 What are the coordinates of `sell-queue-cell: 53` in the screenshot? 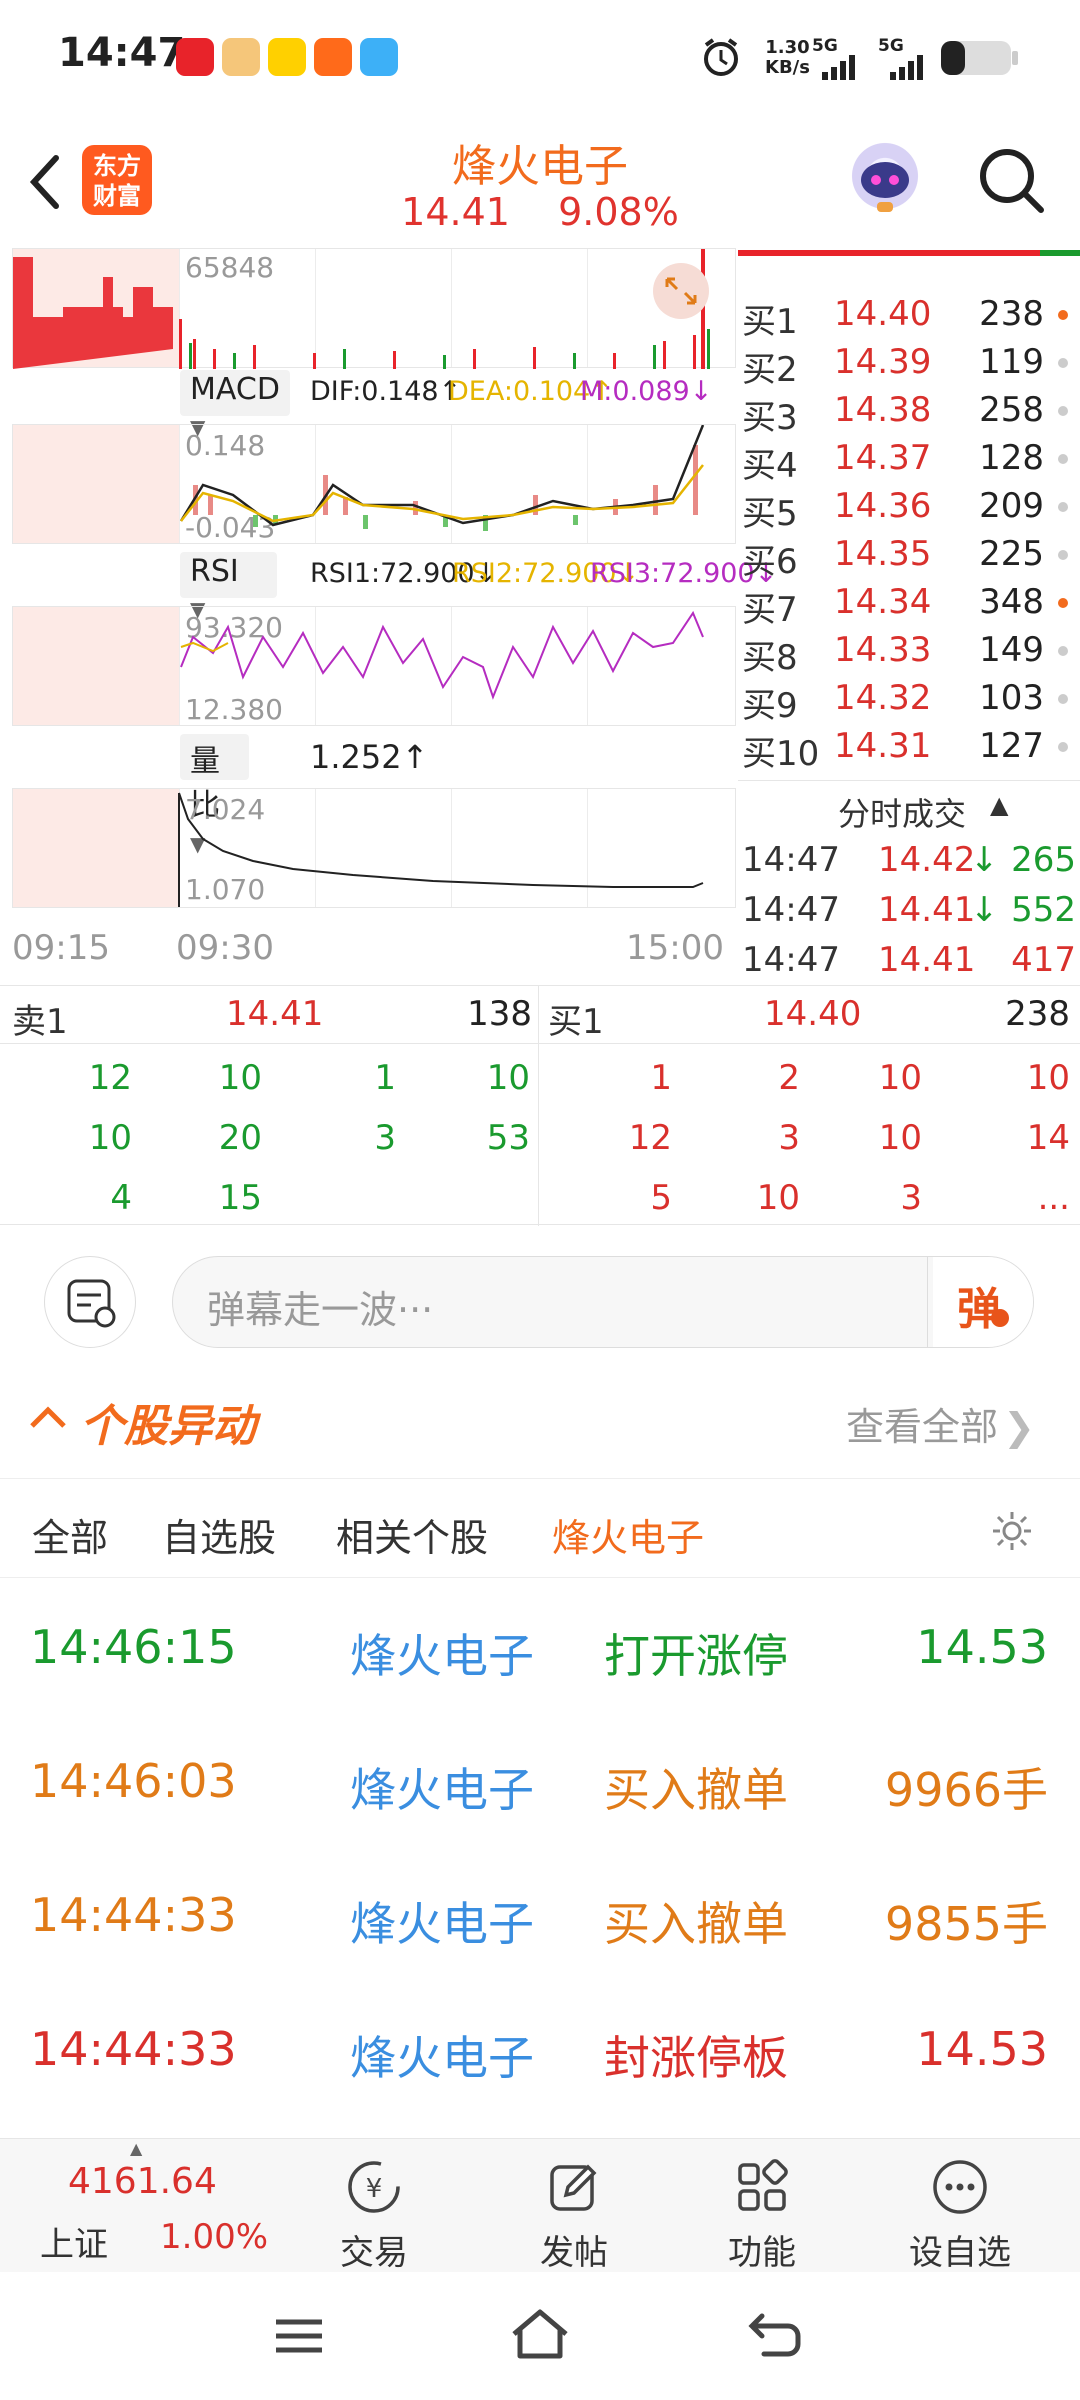 It's located at (508, 1138).